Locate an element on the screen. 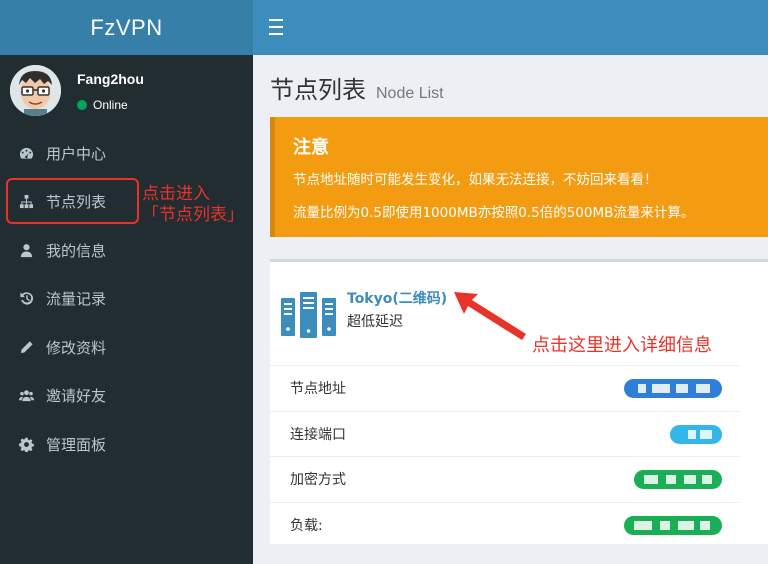 Image resolution: width=768 pixels, height=564 pixels. sidebar-item-invite-friends: 邀请好友 is located at coordinates (126, 396).